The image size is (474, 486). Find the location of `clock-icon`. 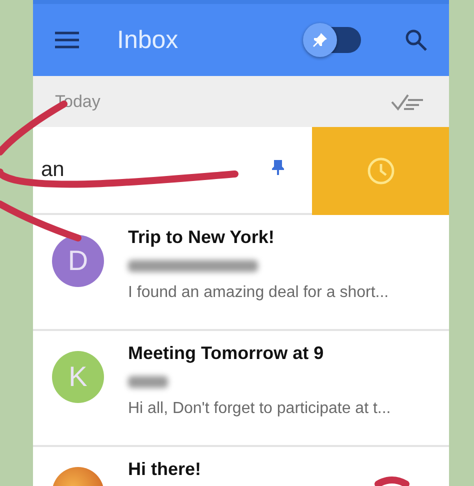

clock-icon is located at coordinates (380, 171).